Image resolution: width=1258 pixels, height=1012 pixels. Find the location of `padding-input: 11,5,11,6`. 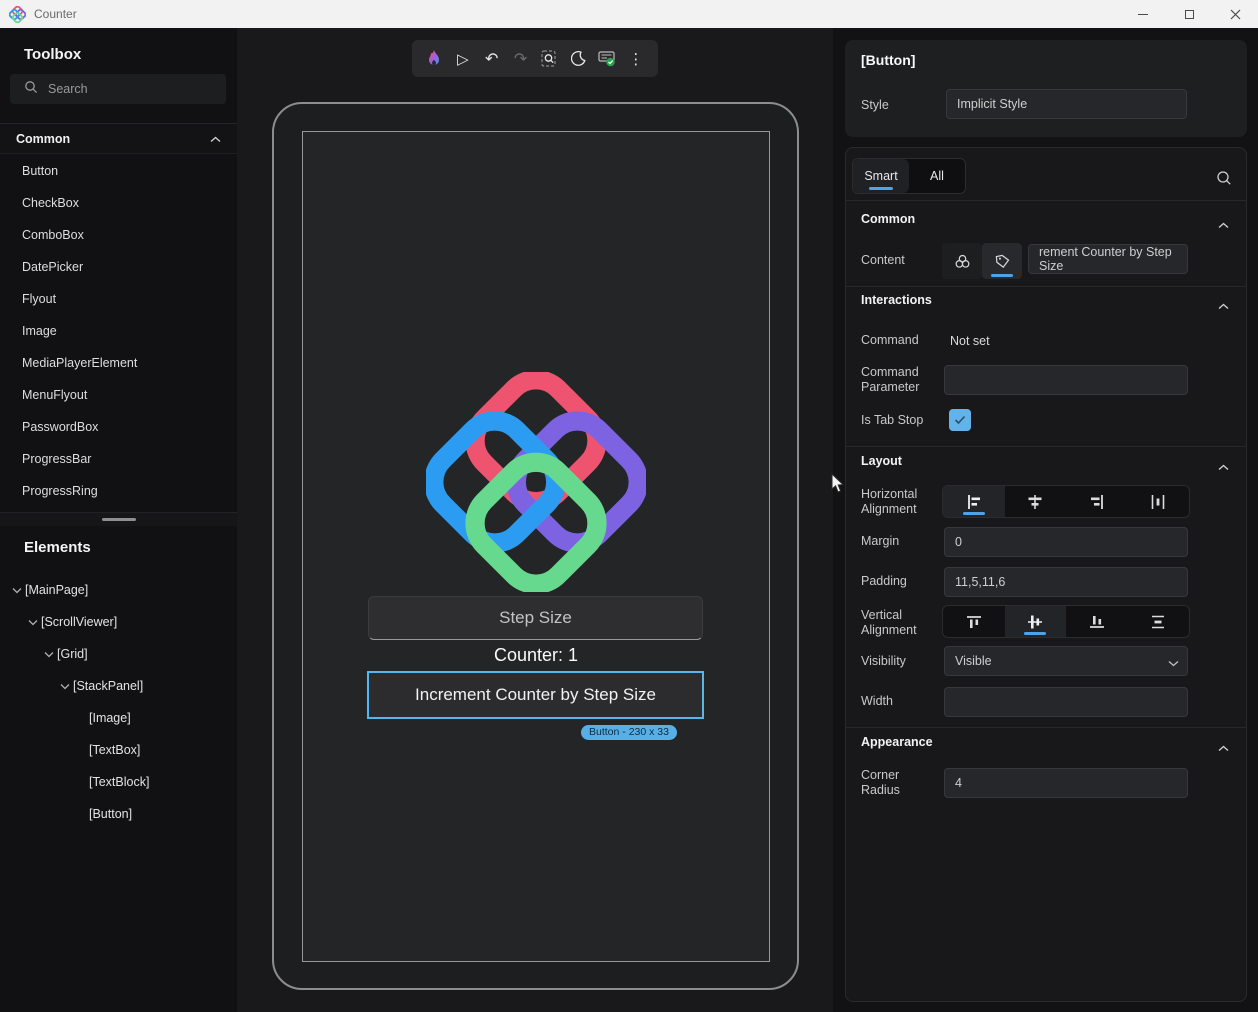

padding-input: 11,5,11,6 is located at coordinates (1066, 582).